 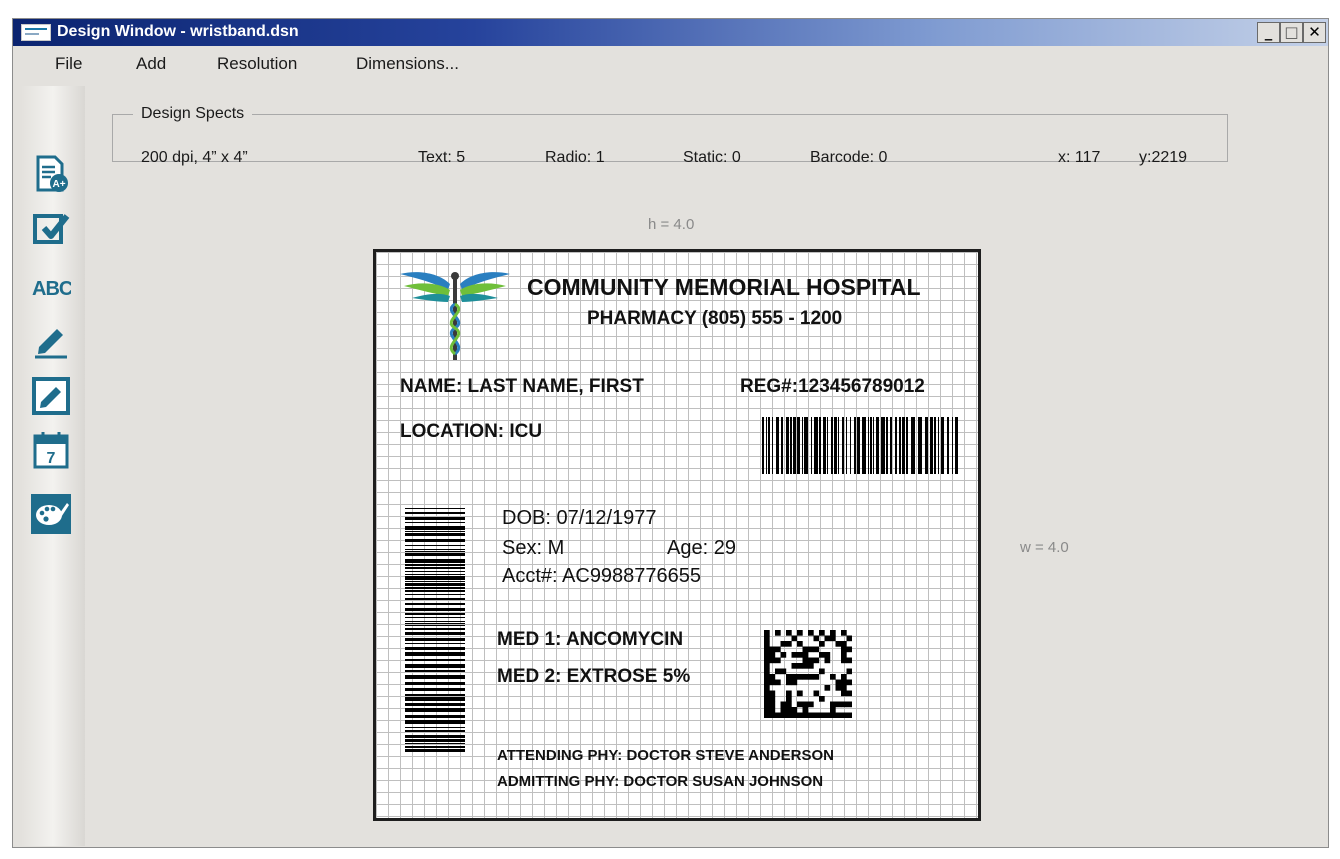 What do you see at coordinates (849, 157) in the screenshot?
I see `spec-barcode-count: Barcode: 0` at bounding box center [849, 157].